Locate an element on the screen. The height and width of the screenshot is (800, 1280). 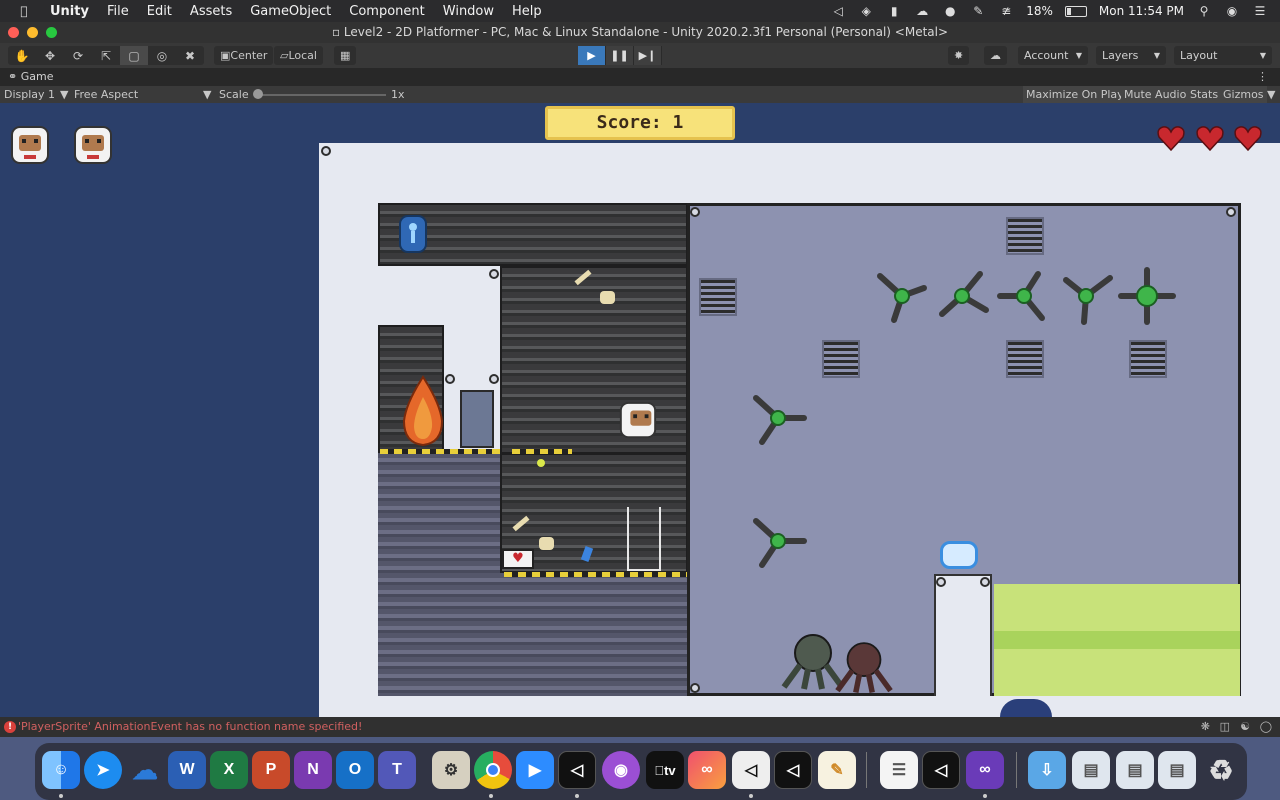
word-icon: W is located at coordinates (187, 770).